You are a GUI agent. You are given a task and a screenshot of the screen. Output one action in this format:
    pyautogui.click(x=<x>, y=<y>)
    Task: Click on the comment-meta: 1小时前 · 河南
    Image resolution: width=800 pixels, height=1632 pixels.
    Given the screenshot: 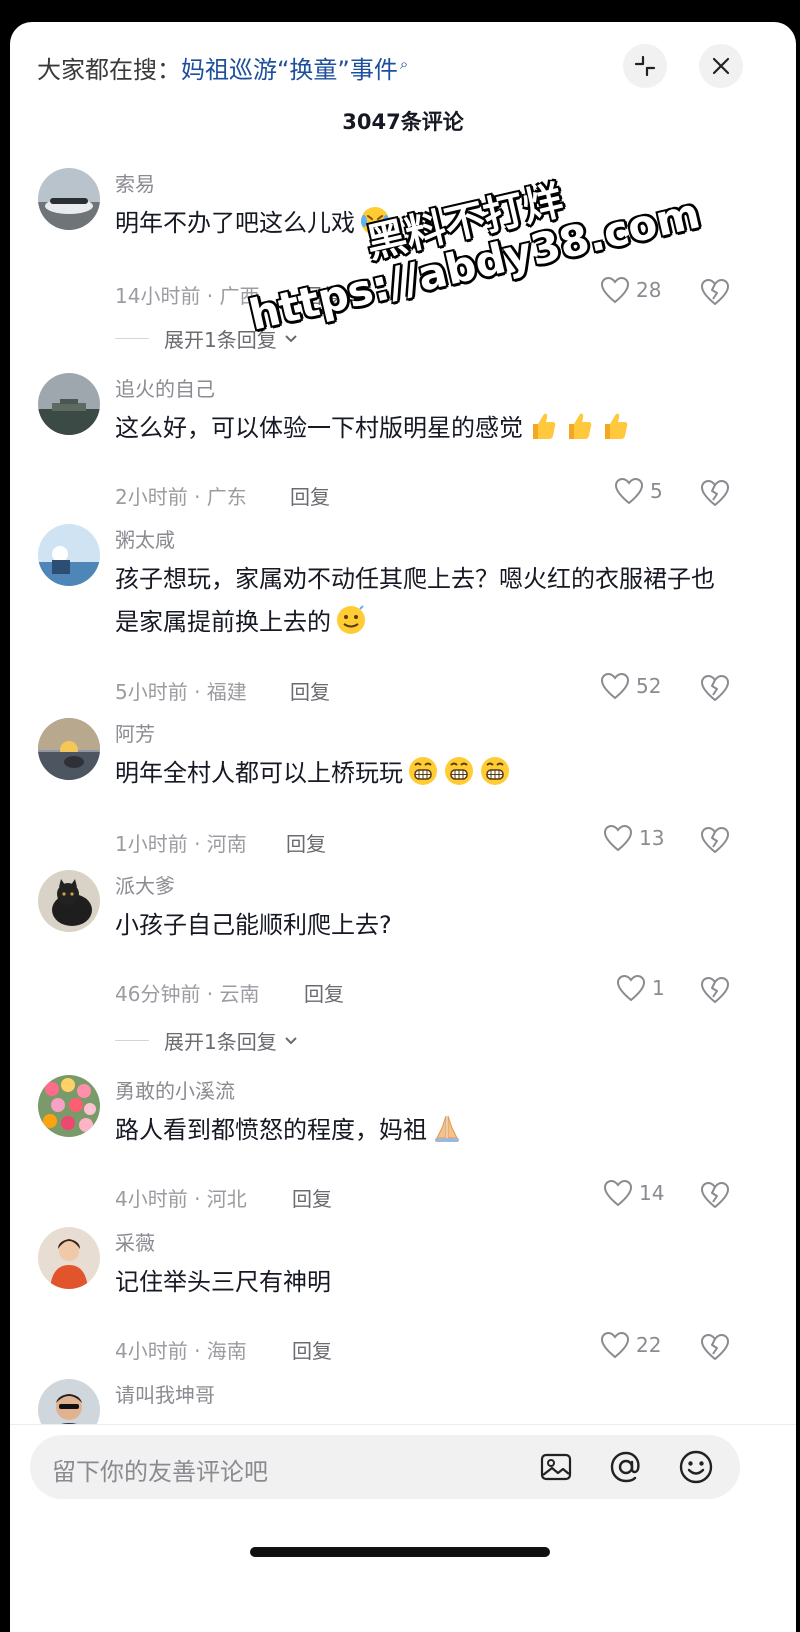 What is the action you would take?
    pyautogui.click(x=181, y=844)
    